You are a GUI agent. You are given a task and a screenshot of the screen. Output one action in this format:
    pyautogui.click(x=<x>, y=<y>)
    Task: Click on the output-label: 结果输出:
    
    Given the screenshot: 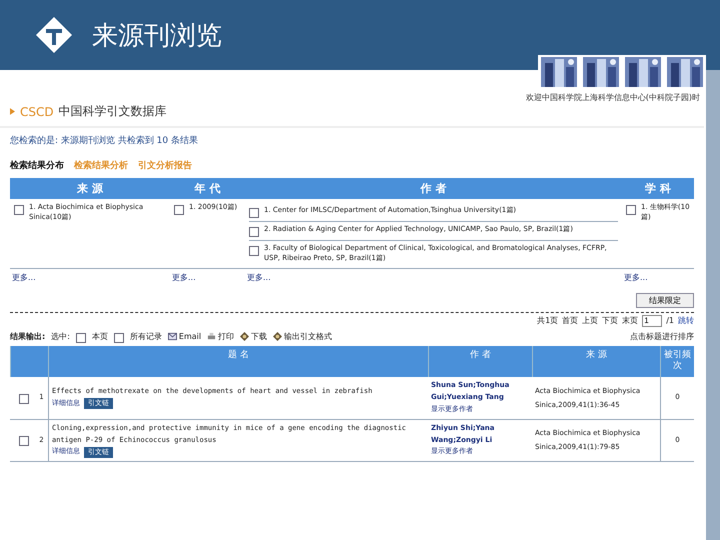 What is the action you would take?
    pyautogui.click(x=28, y=336)
    